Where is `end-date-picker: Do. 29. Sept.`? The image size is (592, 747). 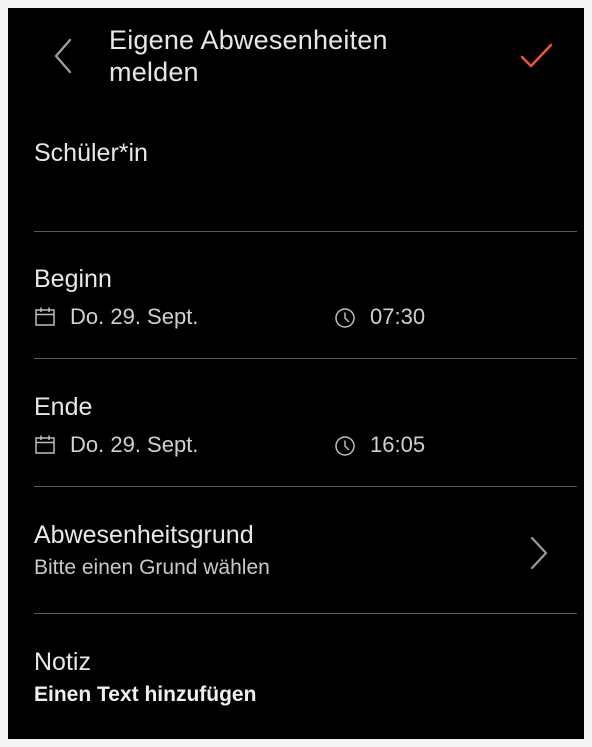 end-date-picker: Do. 29. Sept. is located at coordinates (116, 445).